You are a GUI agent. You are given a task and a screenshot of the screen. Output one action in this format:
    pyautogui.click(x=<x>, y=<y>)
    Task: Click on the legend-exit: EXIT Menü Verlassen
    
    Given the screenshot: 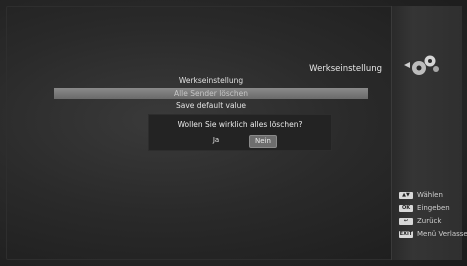 What is the action you would take?
    pyautogui.click(x=433, y=234)
    